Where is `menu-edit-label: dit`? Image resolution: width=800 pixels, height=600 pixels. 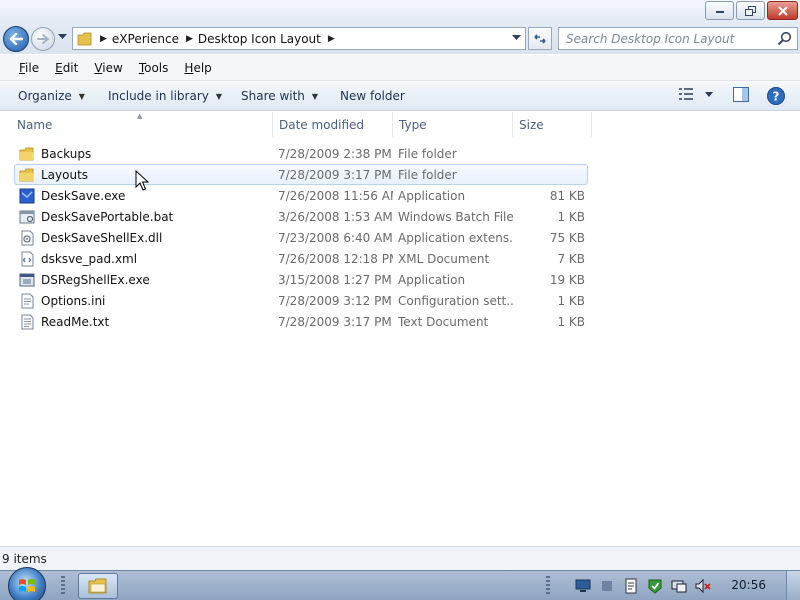
menu-edit-label: dit is located at coordinates (70, 67).